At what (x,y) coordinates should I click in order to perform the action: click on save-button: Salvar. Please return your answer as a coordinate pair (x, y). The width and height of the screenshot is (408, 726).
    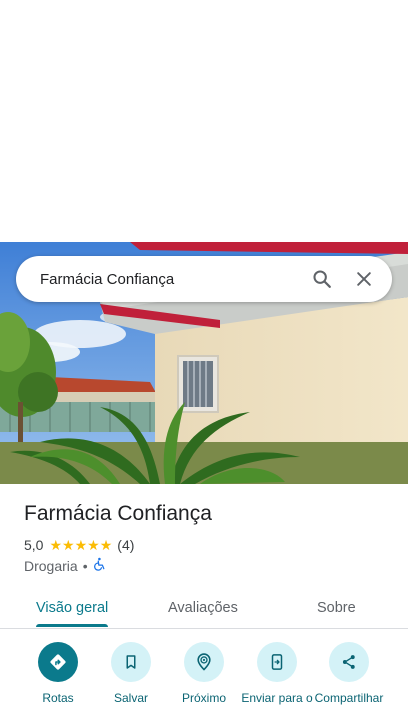
    Looking at the image, I should click on (131, 674).